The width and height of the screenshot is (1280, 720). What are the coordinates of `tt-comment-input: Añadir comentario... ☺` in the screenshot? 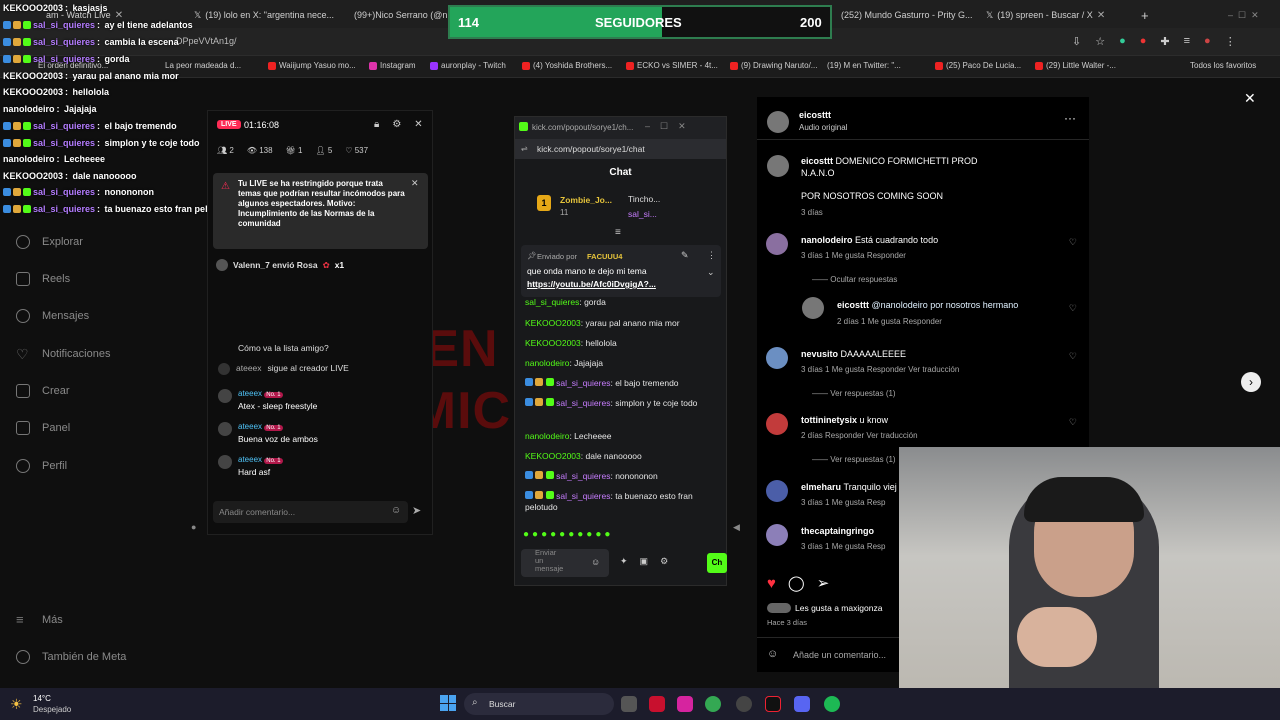 It's located at (310, 512).